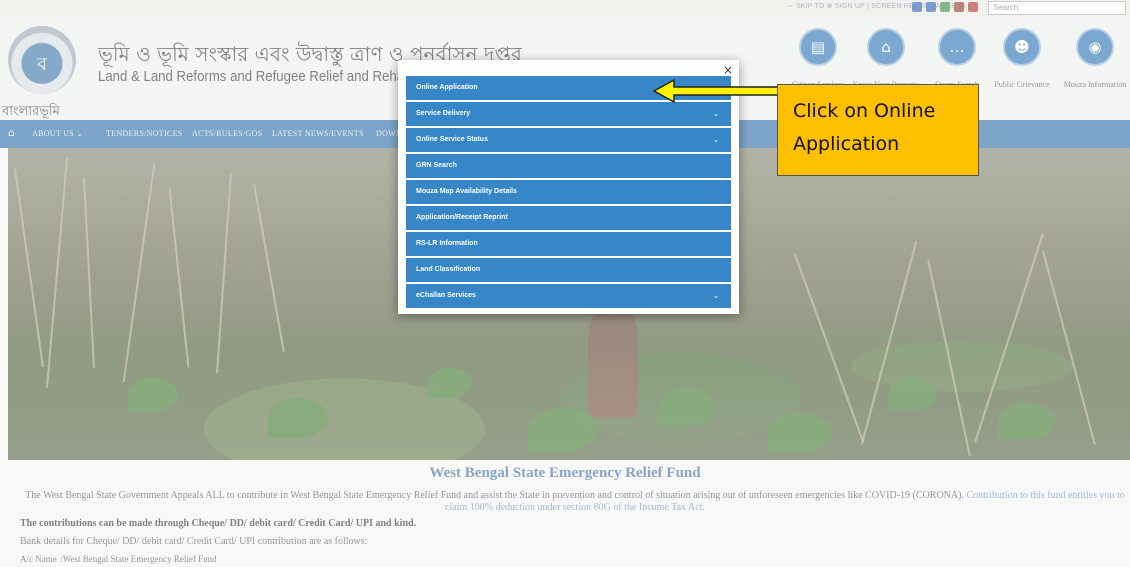  What do you see at coordinates (568, 244) in the screenshot?
I see `menu-item-rs-lr-information: RS-LR Information` at bounding box center [568, 244].